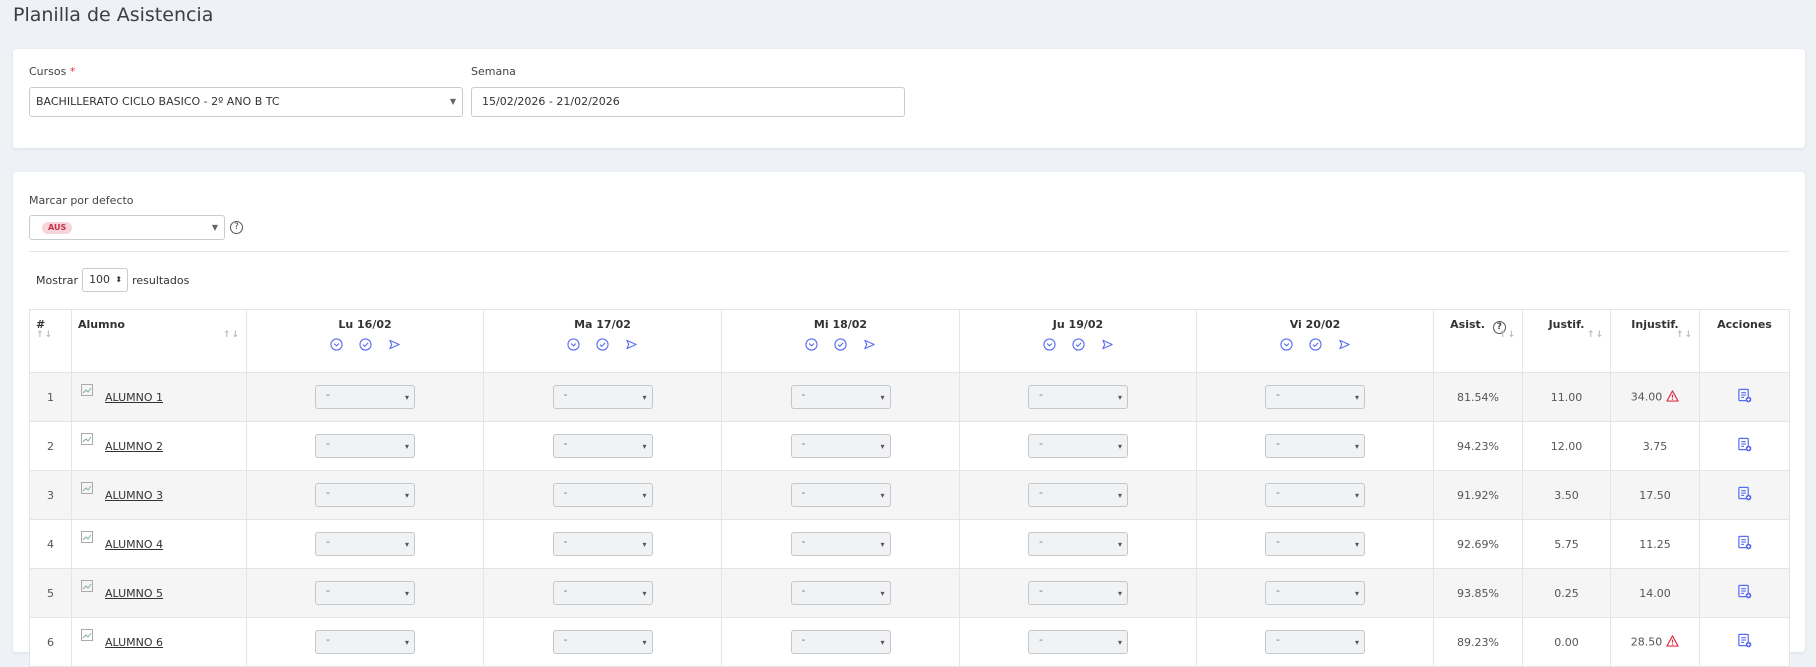  I want to click on semana-input: 15/02/2026 - 21/02/2026, so click(688, 102).